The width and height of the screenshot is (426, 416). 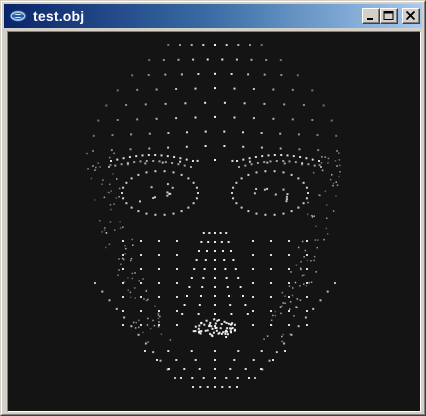 What do you see at coordinates (18, 16) in the screenshot?
I see `app-icon` at bounding box center [18, 16].